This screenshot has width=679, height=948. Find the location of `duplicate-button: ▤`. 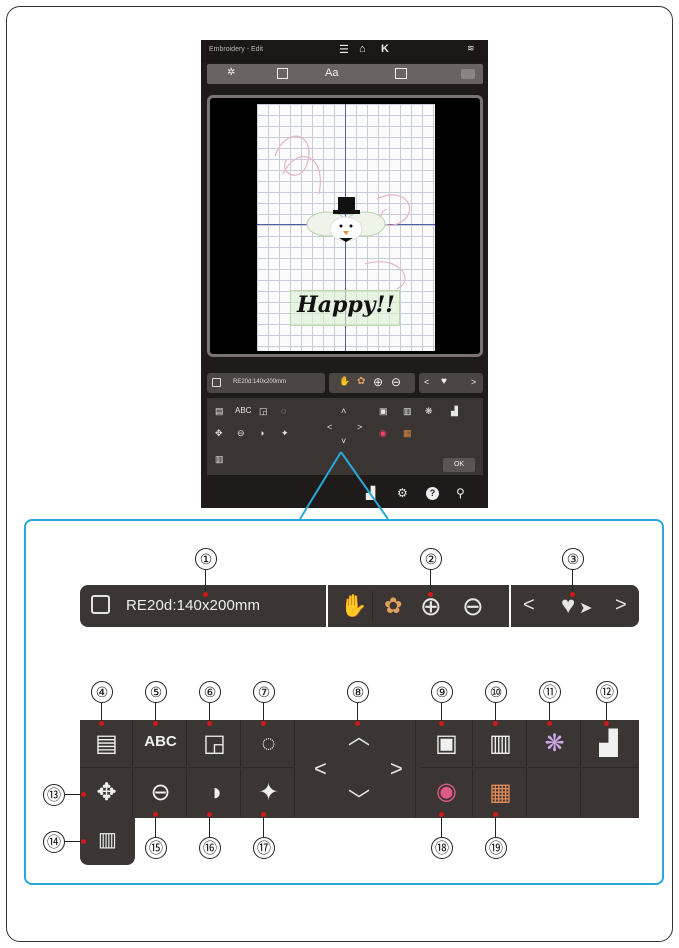

duplicate-button: ▤ is located at coordinates (106, 744).